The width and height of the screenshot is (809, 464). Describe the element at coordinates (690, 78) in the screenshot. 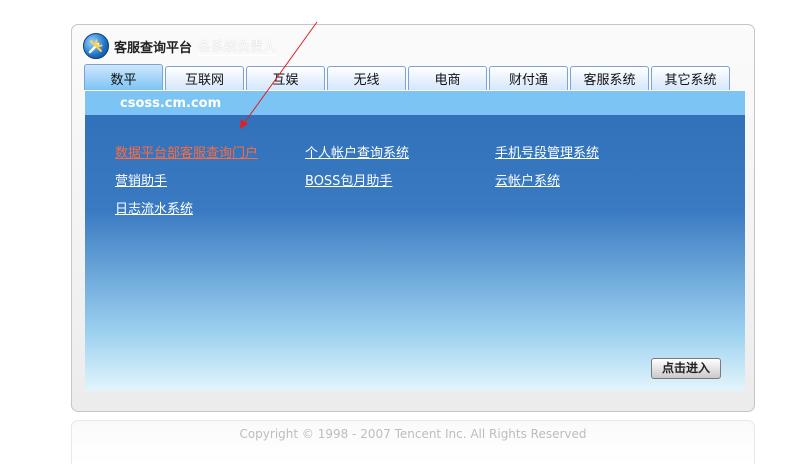

I see `tab-other-systems: 其它系统` at that location.